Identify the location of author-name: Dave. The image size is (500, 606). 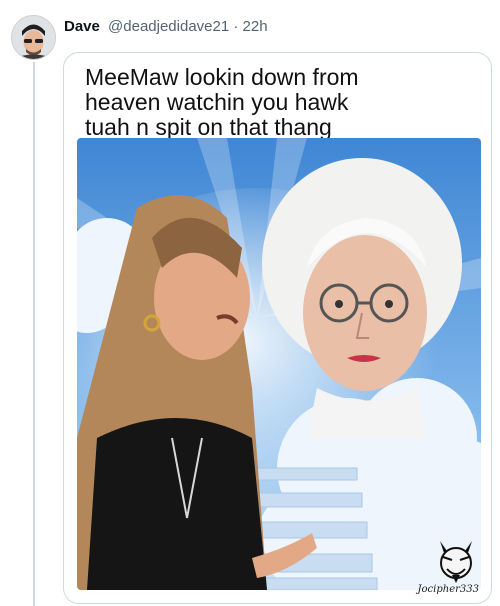
(82, 26).